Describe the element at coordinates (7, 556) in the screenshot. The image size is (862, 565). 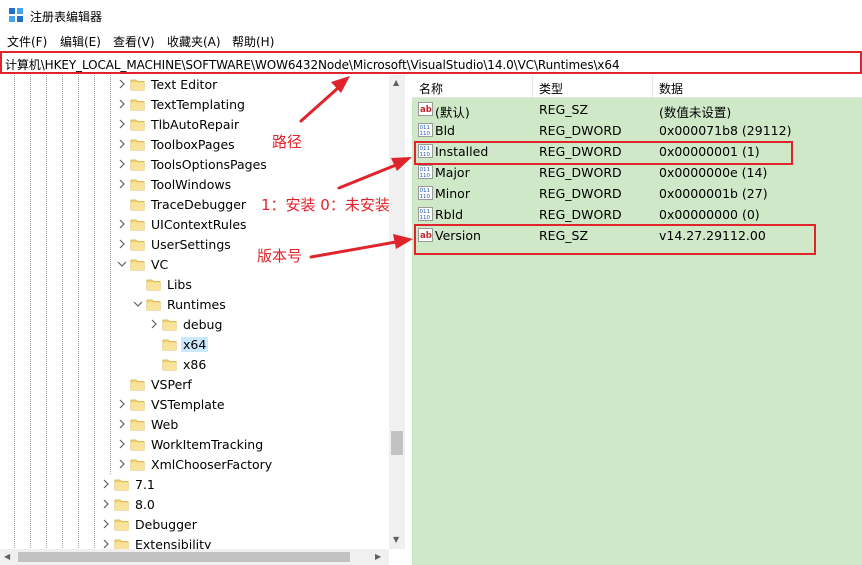
I see `scroll-left-icon: ◀` at that location.